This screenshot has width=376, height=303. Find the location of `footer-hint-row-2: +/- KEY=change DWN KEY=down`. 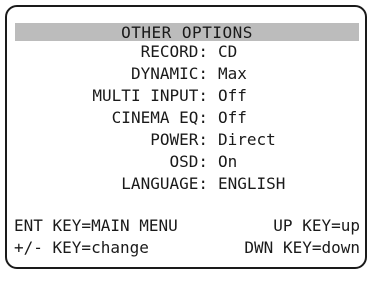

footer-hint-row-2: +/- KEY=change DWN KEY=down is located at coordinates (187, 248).